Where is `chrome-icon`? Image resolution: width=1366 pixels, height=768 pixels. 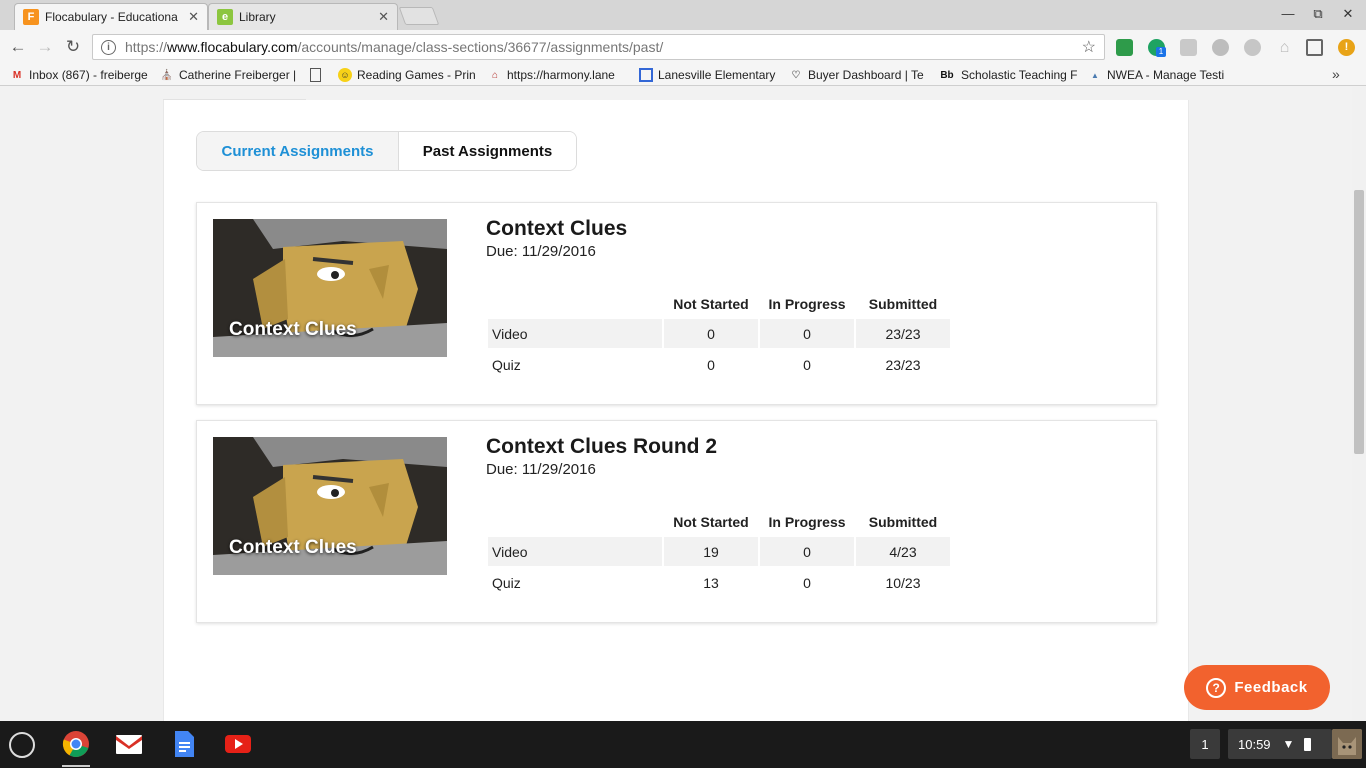
chrome-icon is located at coordinates (75, 744).